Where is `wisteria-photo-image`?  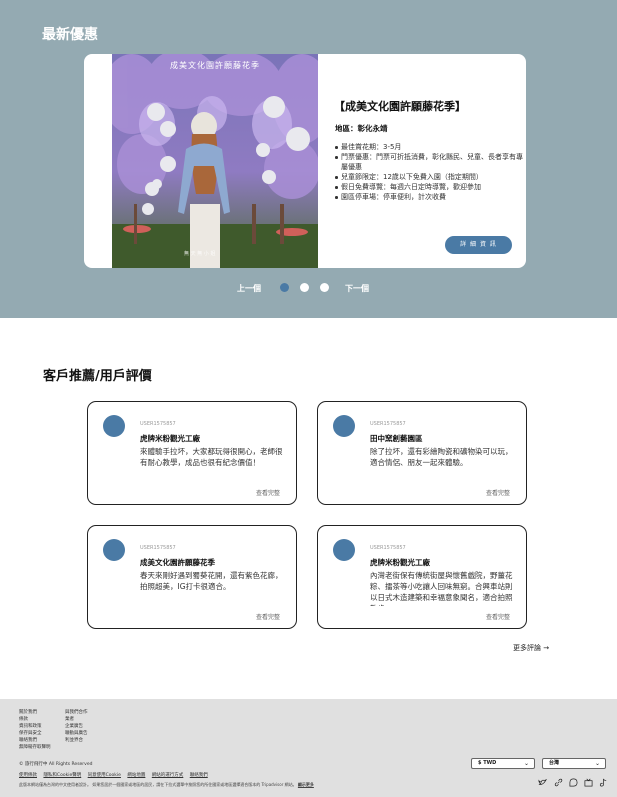
wisteria-photo-image is located at coordinates (215, 161).